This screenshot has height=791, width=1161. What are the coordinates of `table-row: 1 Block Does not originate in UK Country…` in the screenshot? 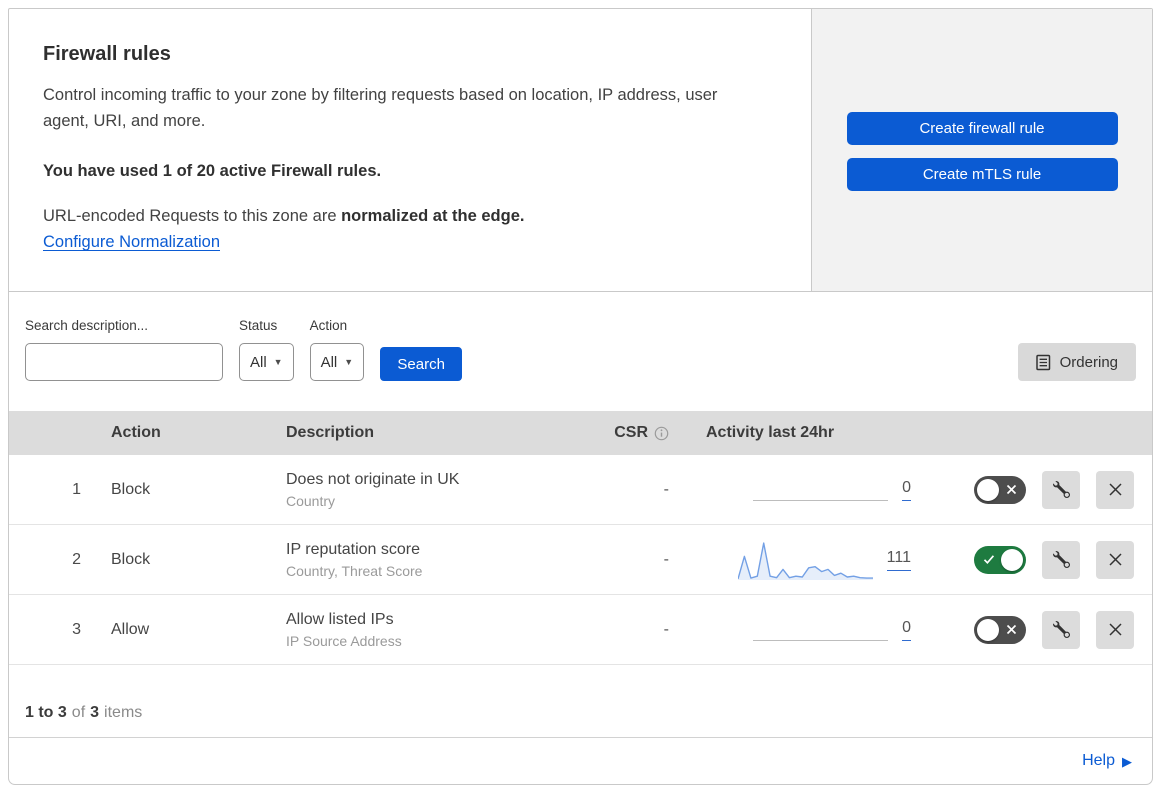 It's located at (580, 490).